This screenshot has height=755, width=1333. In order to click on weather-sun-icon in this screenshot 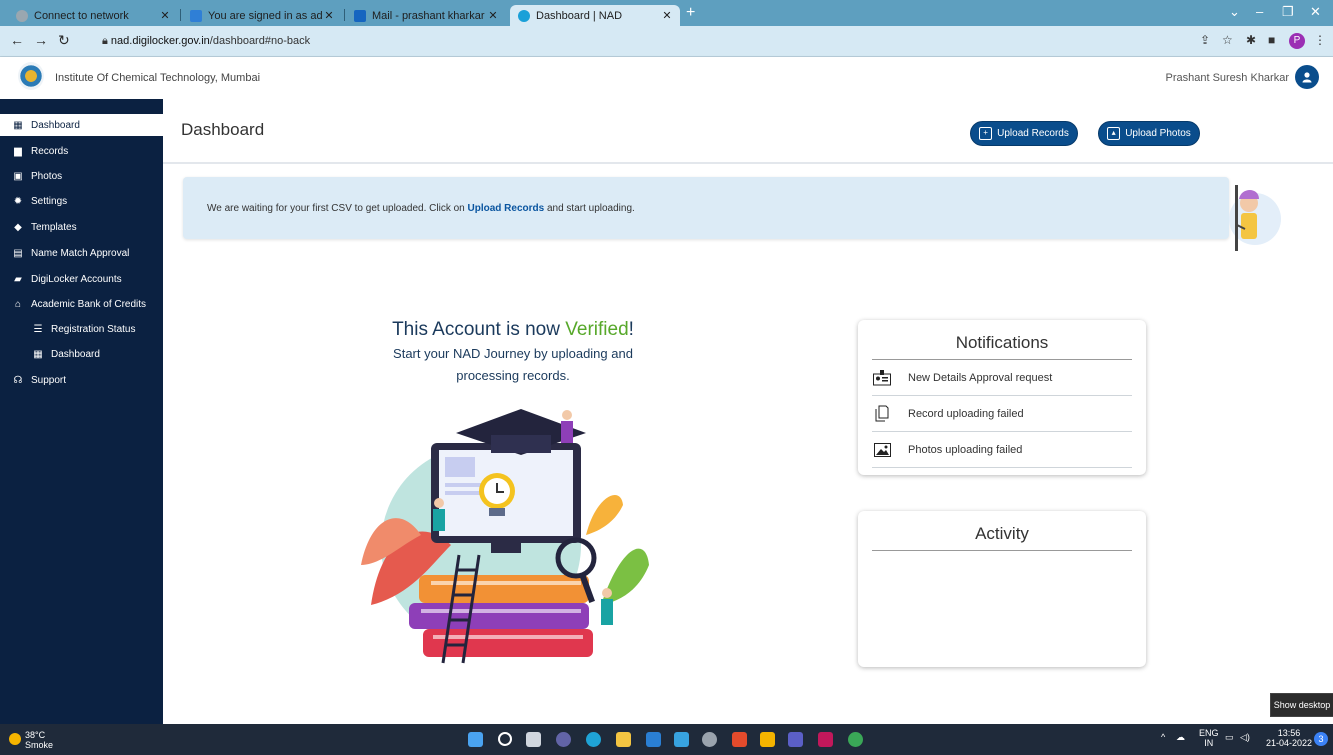, I will do `click(15, 739)`.